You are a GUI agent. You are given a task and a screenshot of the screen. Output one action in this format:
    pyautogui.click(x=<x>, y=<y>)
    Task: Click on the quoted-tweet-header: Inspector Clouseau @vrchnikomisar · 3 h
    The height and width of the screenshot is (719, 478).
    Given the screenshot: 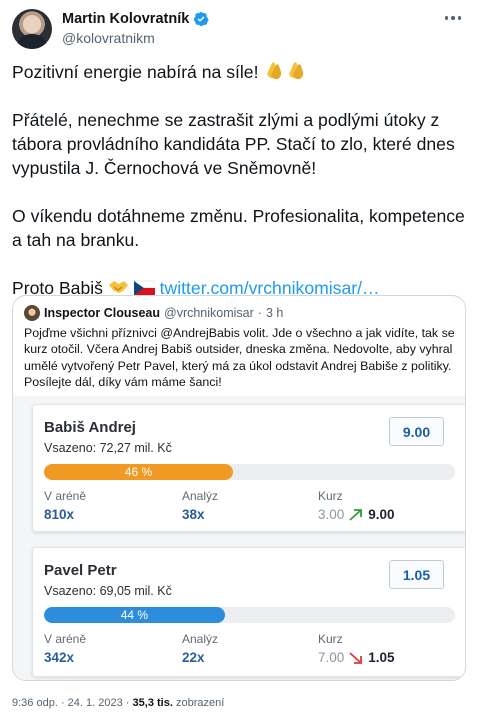 What is the action you would take?
    pyautogui.click(x=153, y=313)
    